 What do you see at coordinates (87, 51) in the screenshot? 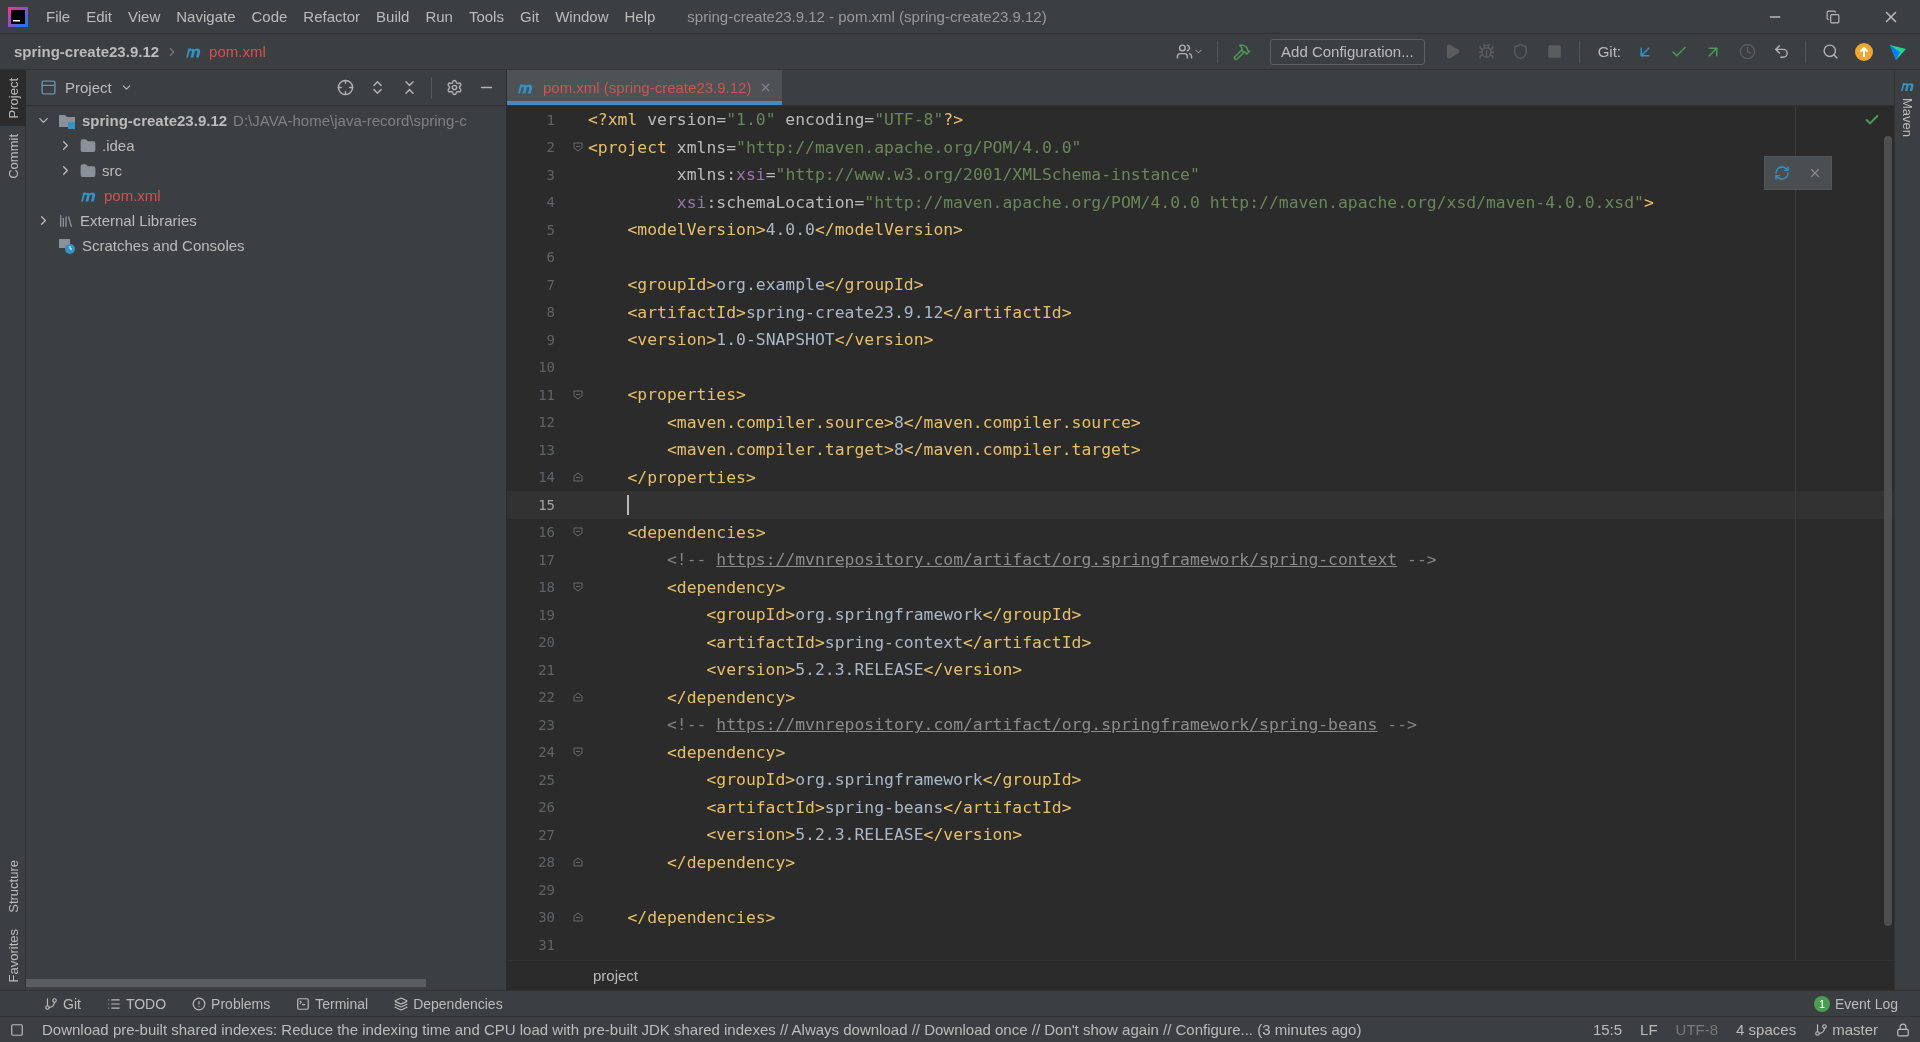
I see `project-name: spring-create23.9.12` at bounding box center [87, 51].